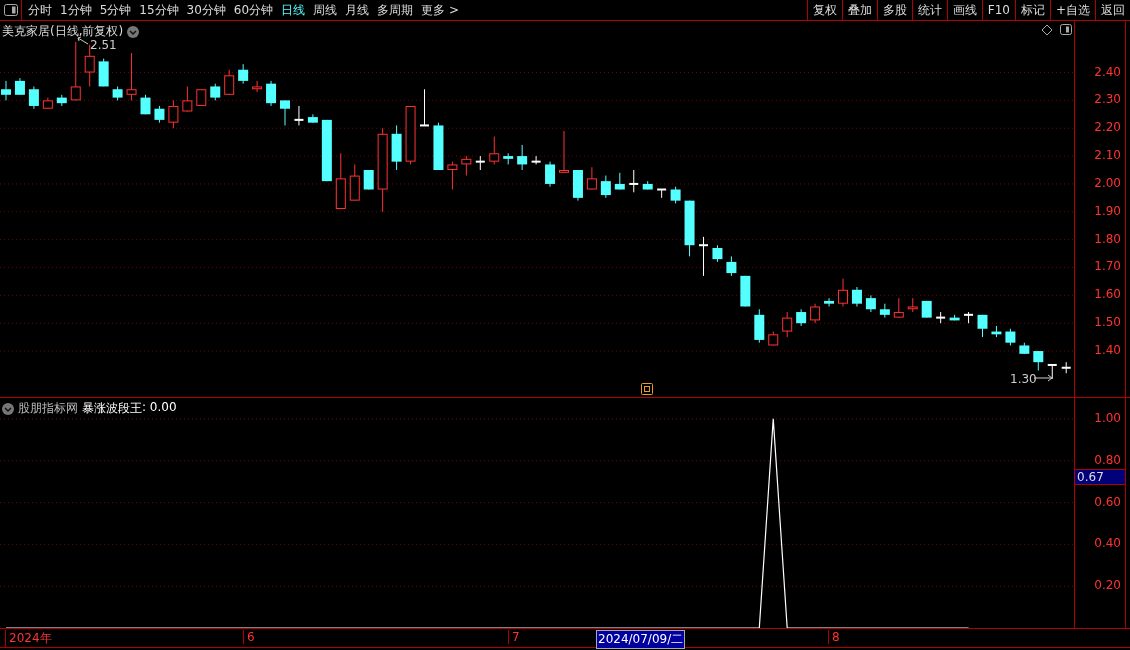  I want to click on indicator-axis-label: 0.20, so click(1107, 585).